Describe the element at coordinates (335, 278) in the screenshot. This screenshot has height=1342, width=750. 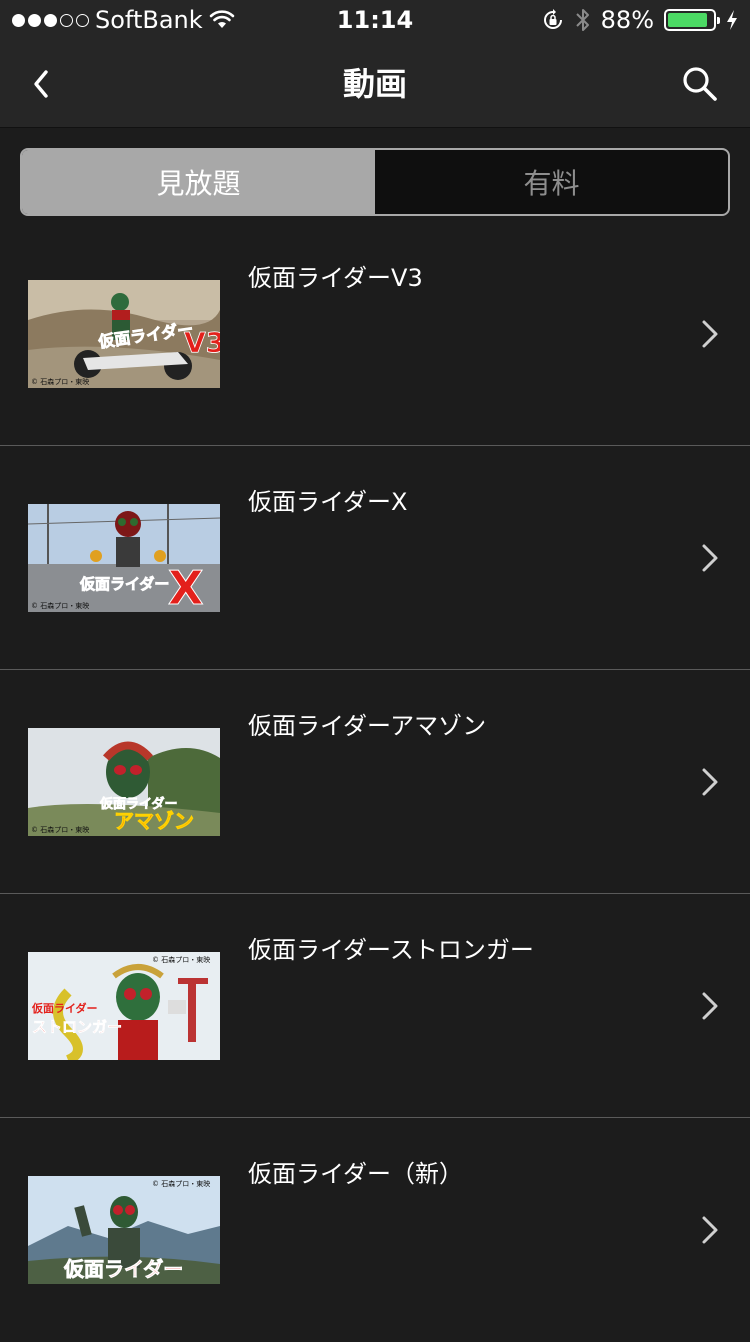
I see `item-title: 仮面ライダーV3` at that location.